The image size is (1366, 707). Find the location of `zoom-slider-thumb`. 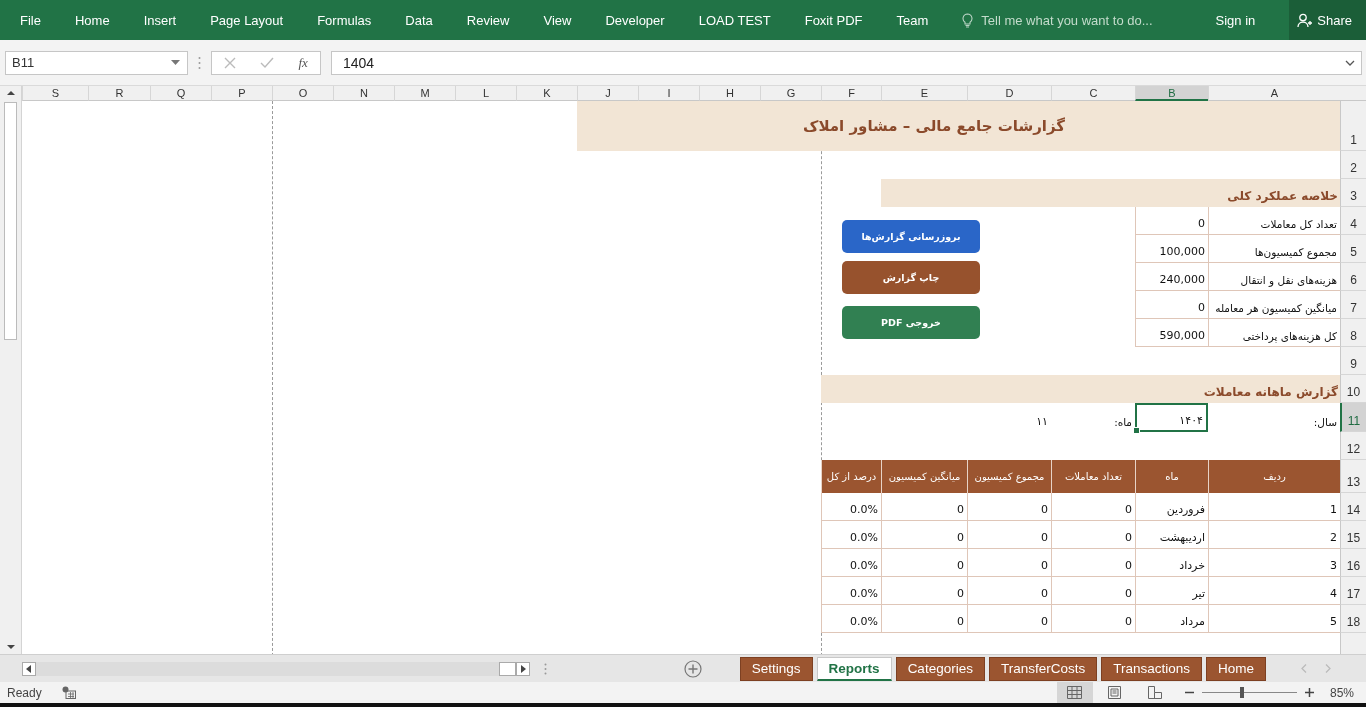

zoom-slider-thumb is located at coordinates (1241, 692).